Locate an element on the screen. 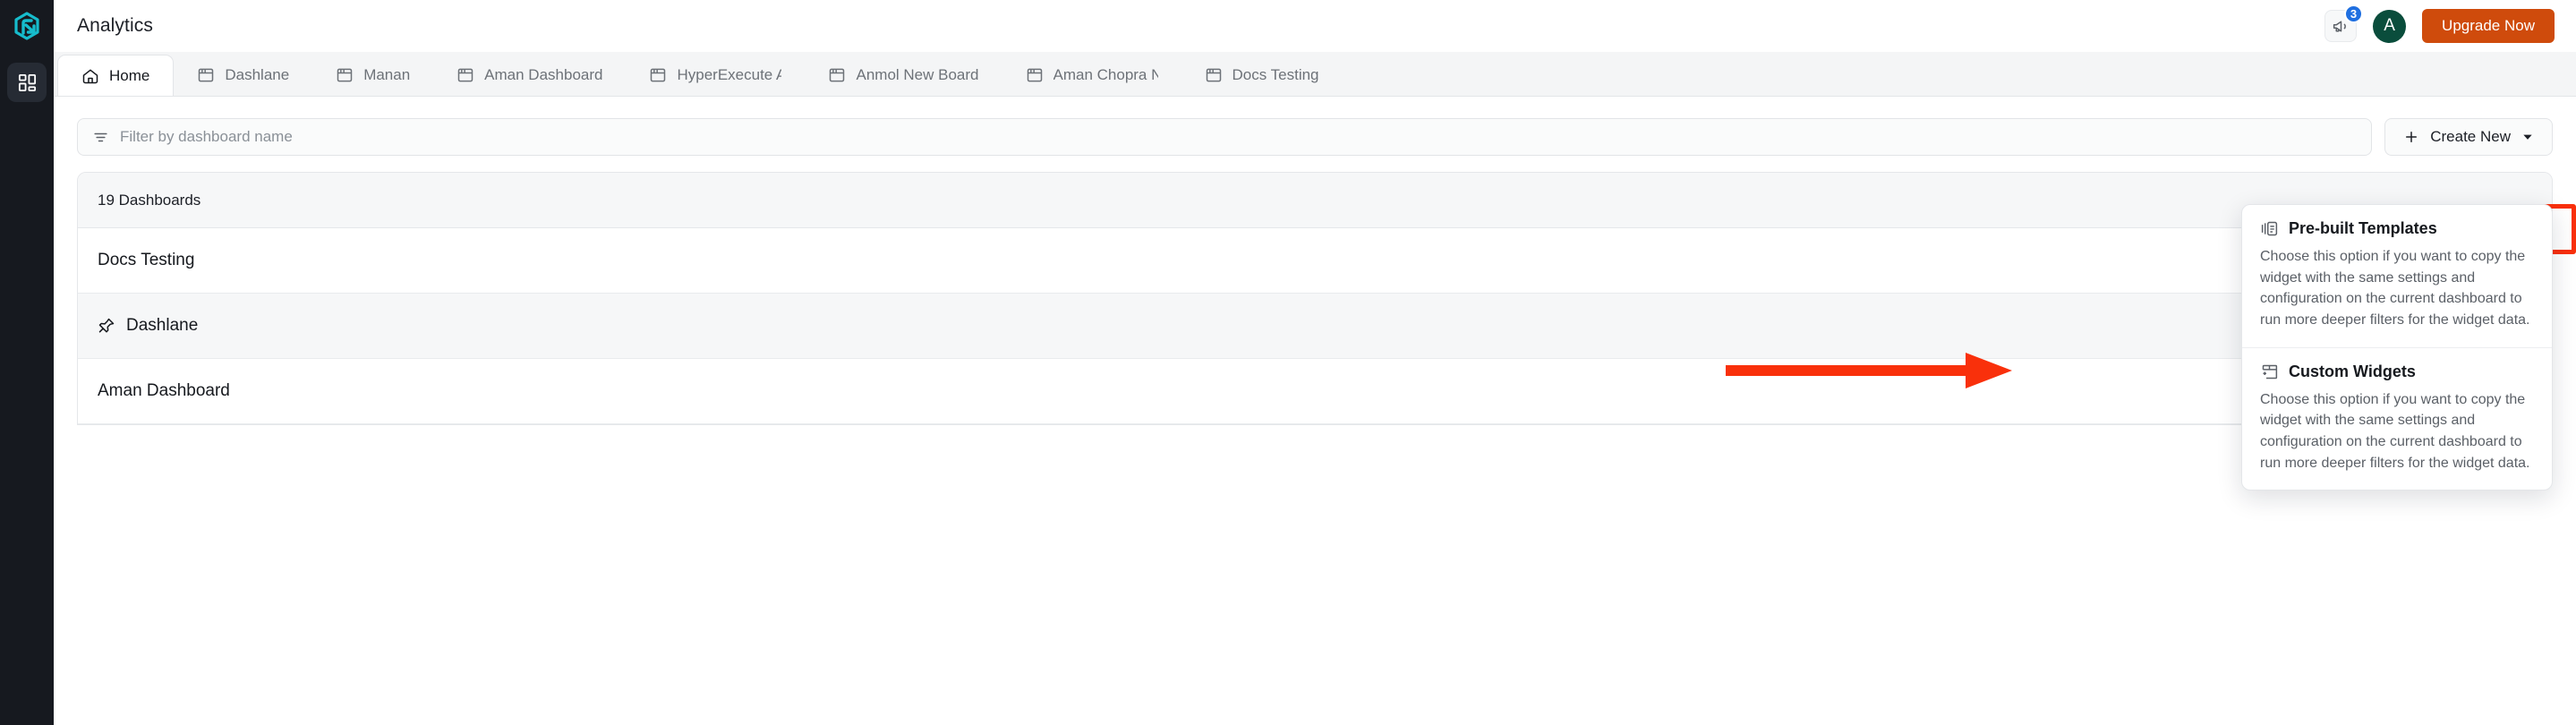 This screenshot has width=2576, height=725. dashboard-row-left: Dashlane is located at coordinates (148, 326).